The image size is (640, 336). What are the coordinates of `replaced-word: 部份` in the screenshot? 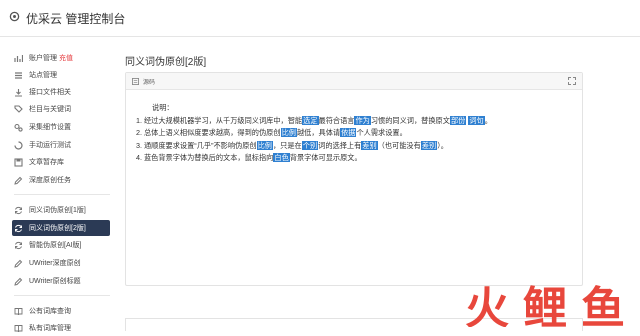 It's located at (458, 120).